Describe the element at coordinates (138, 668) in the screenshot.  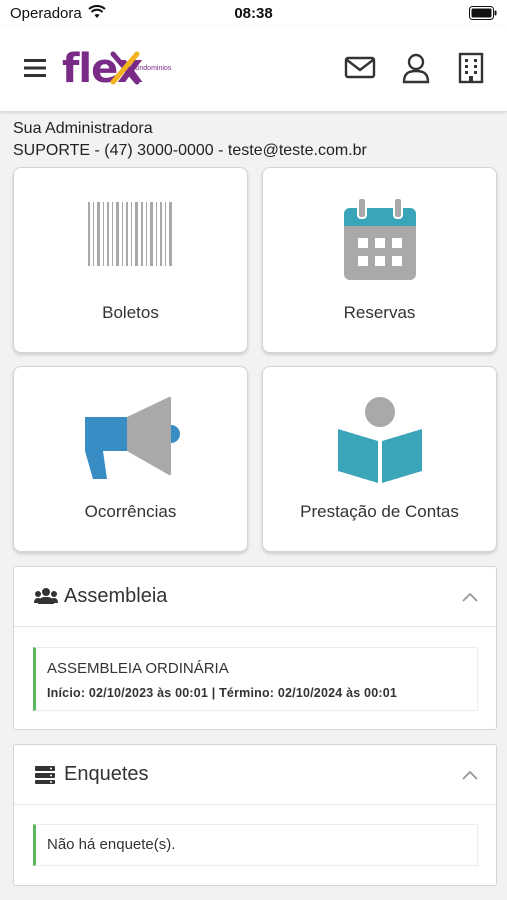
I see `assembleia-entry-title: ASSEMBLEIA ORDINÁRIA` at that location.